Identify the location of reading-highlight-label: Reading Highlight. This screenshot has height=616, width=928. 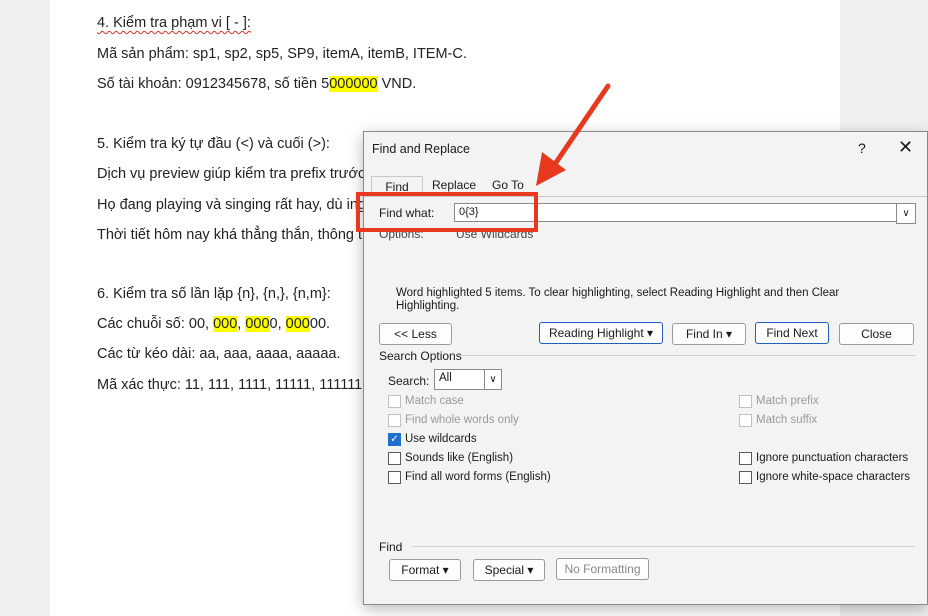
(596, 333).